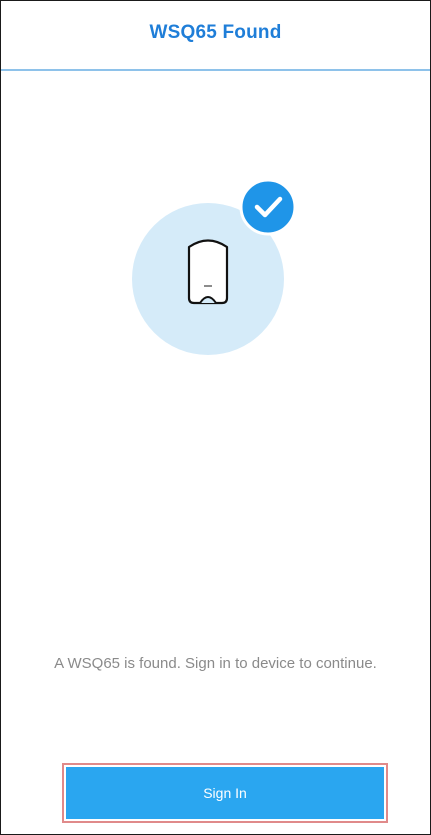  I want to click on sign-in-button: Sign In, so click(225, 793).